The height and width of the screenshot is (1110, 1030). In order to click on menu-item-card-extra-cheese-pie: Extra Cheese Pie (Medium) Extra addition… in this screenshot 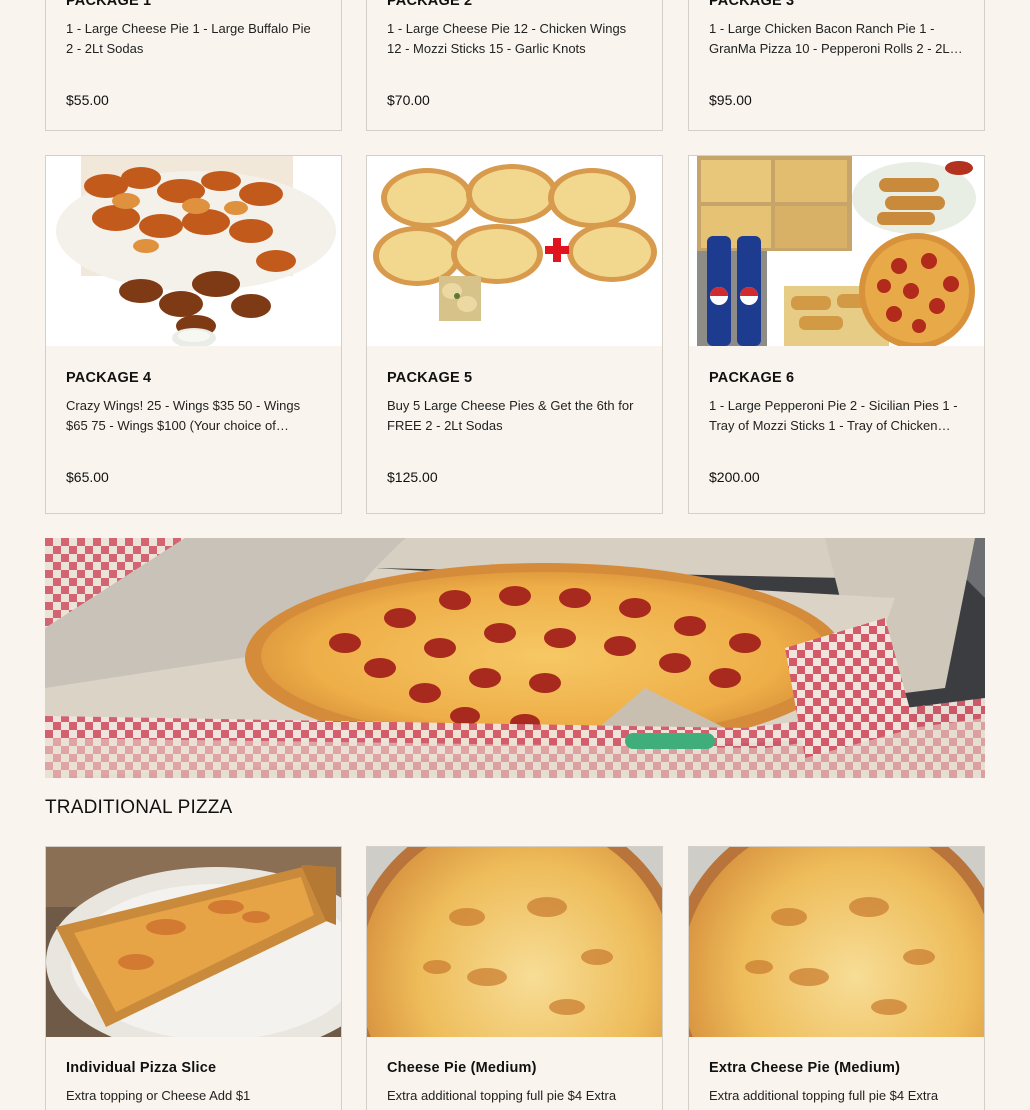, I will do `click(836, 978)`.